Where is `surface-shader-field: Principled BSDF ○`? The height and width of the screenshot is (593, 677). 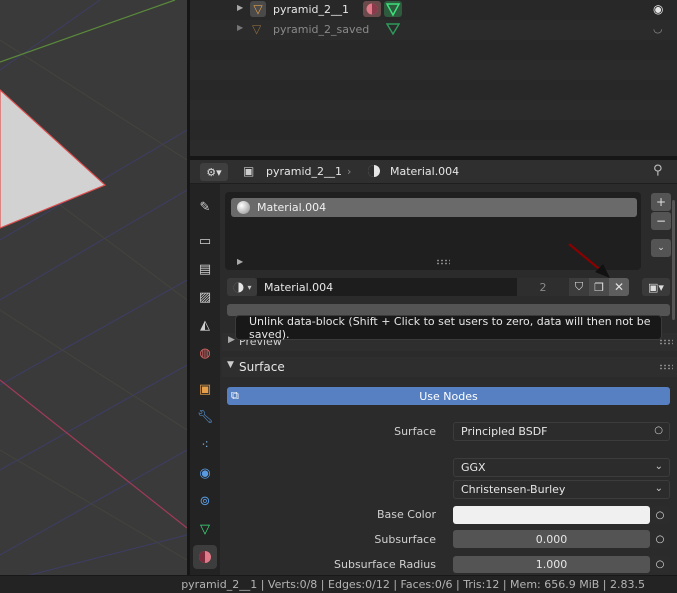 surface-shader-field: Principled BSDF ○ is located at coordinates (561, 431).